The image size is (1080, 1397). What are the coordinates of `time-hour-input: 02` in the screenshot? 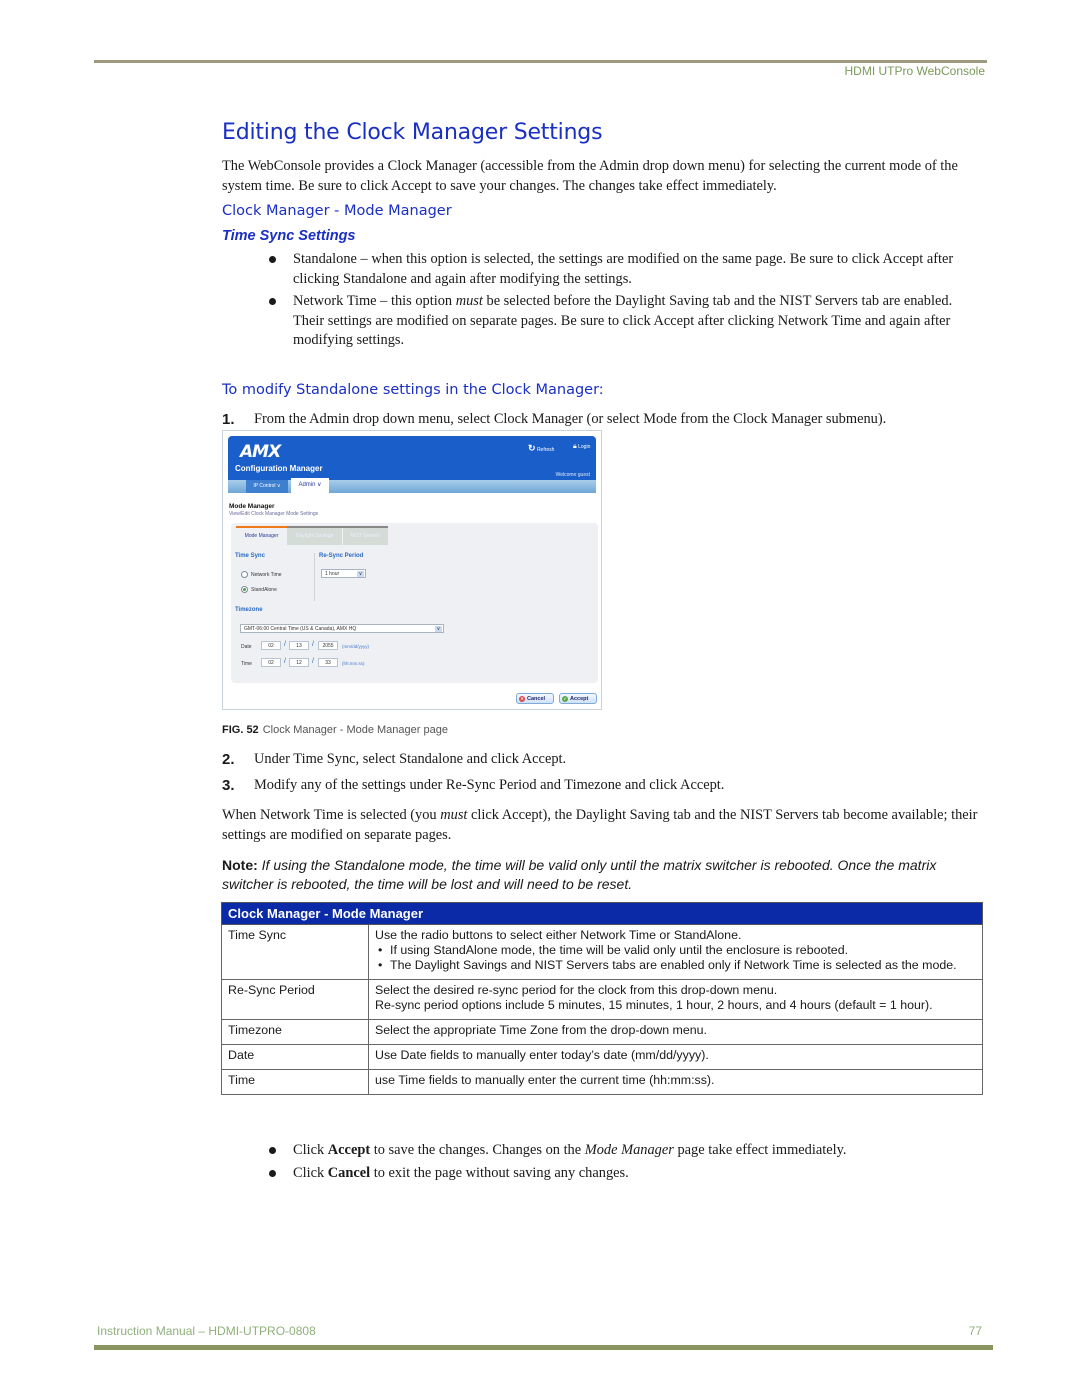 It's located at (271, 662).